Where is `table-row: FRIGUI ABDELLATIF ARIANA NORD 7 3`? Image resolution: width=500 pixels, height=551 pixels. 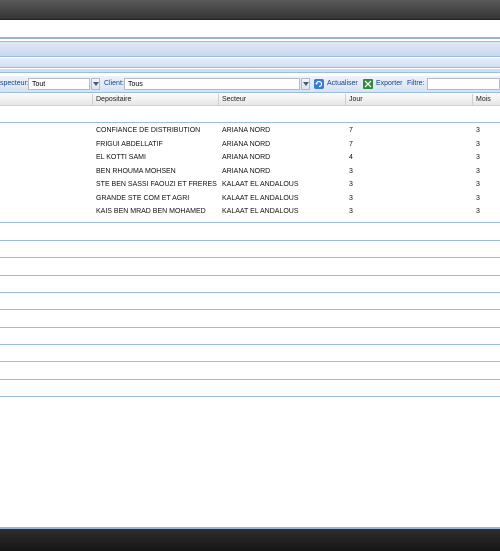 table-row: FRIGUI ABDELLATIF ARIANA NORD 7 3 is located at coordinates (250, 146).